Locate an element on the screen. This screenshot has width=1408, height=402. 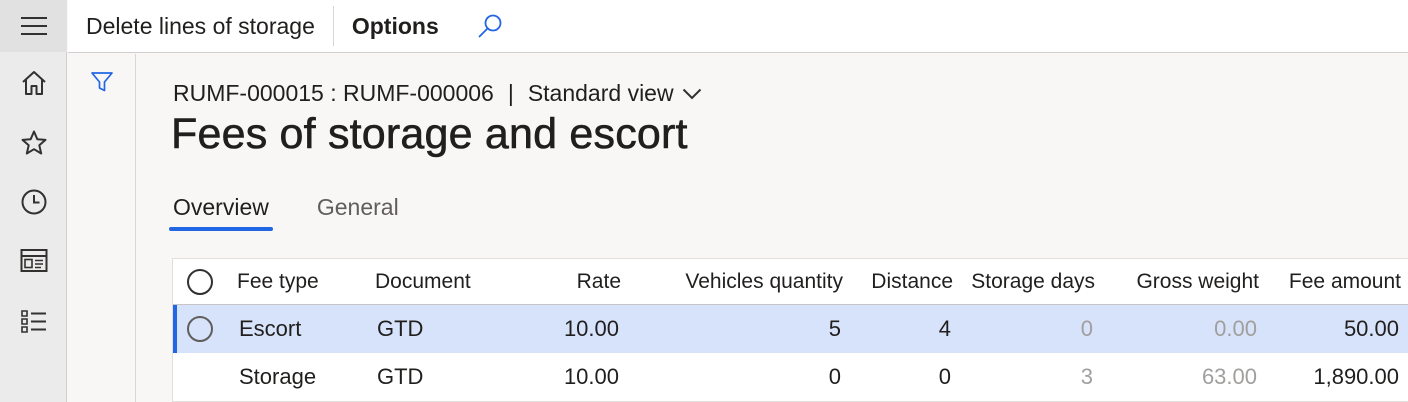
selected-row-marker is located at coordinates (175, 329).